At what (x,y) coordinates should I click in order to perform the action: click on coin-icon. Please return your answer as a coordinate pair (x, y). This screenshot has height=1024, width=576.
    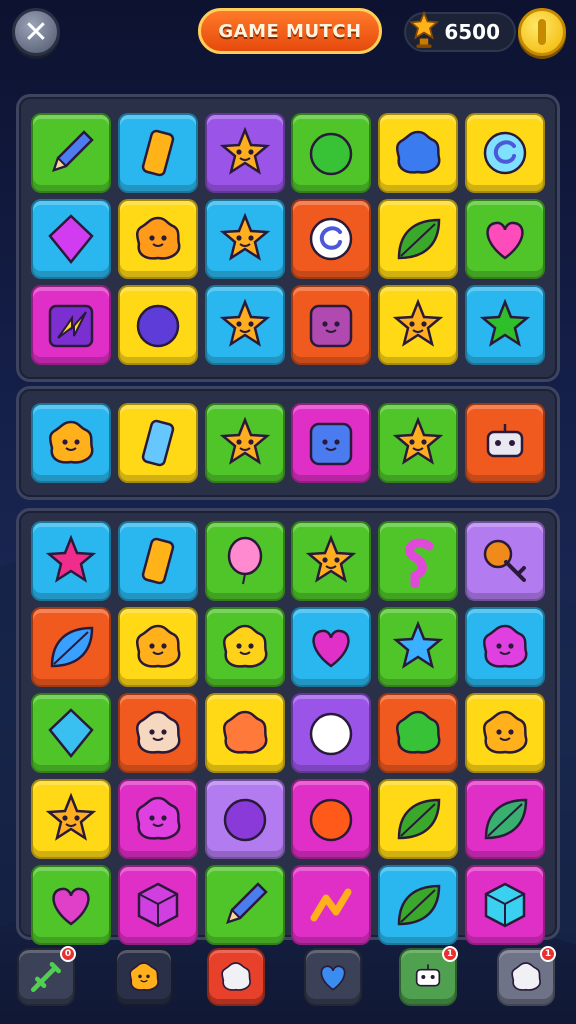
    Looking at the image, I should click on (542, 32).